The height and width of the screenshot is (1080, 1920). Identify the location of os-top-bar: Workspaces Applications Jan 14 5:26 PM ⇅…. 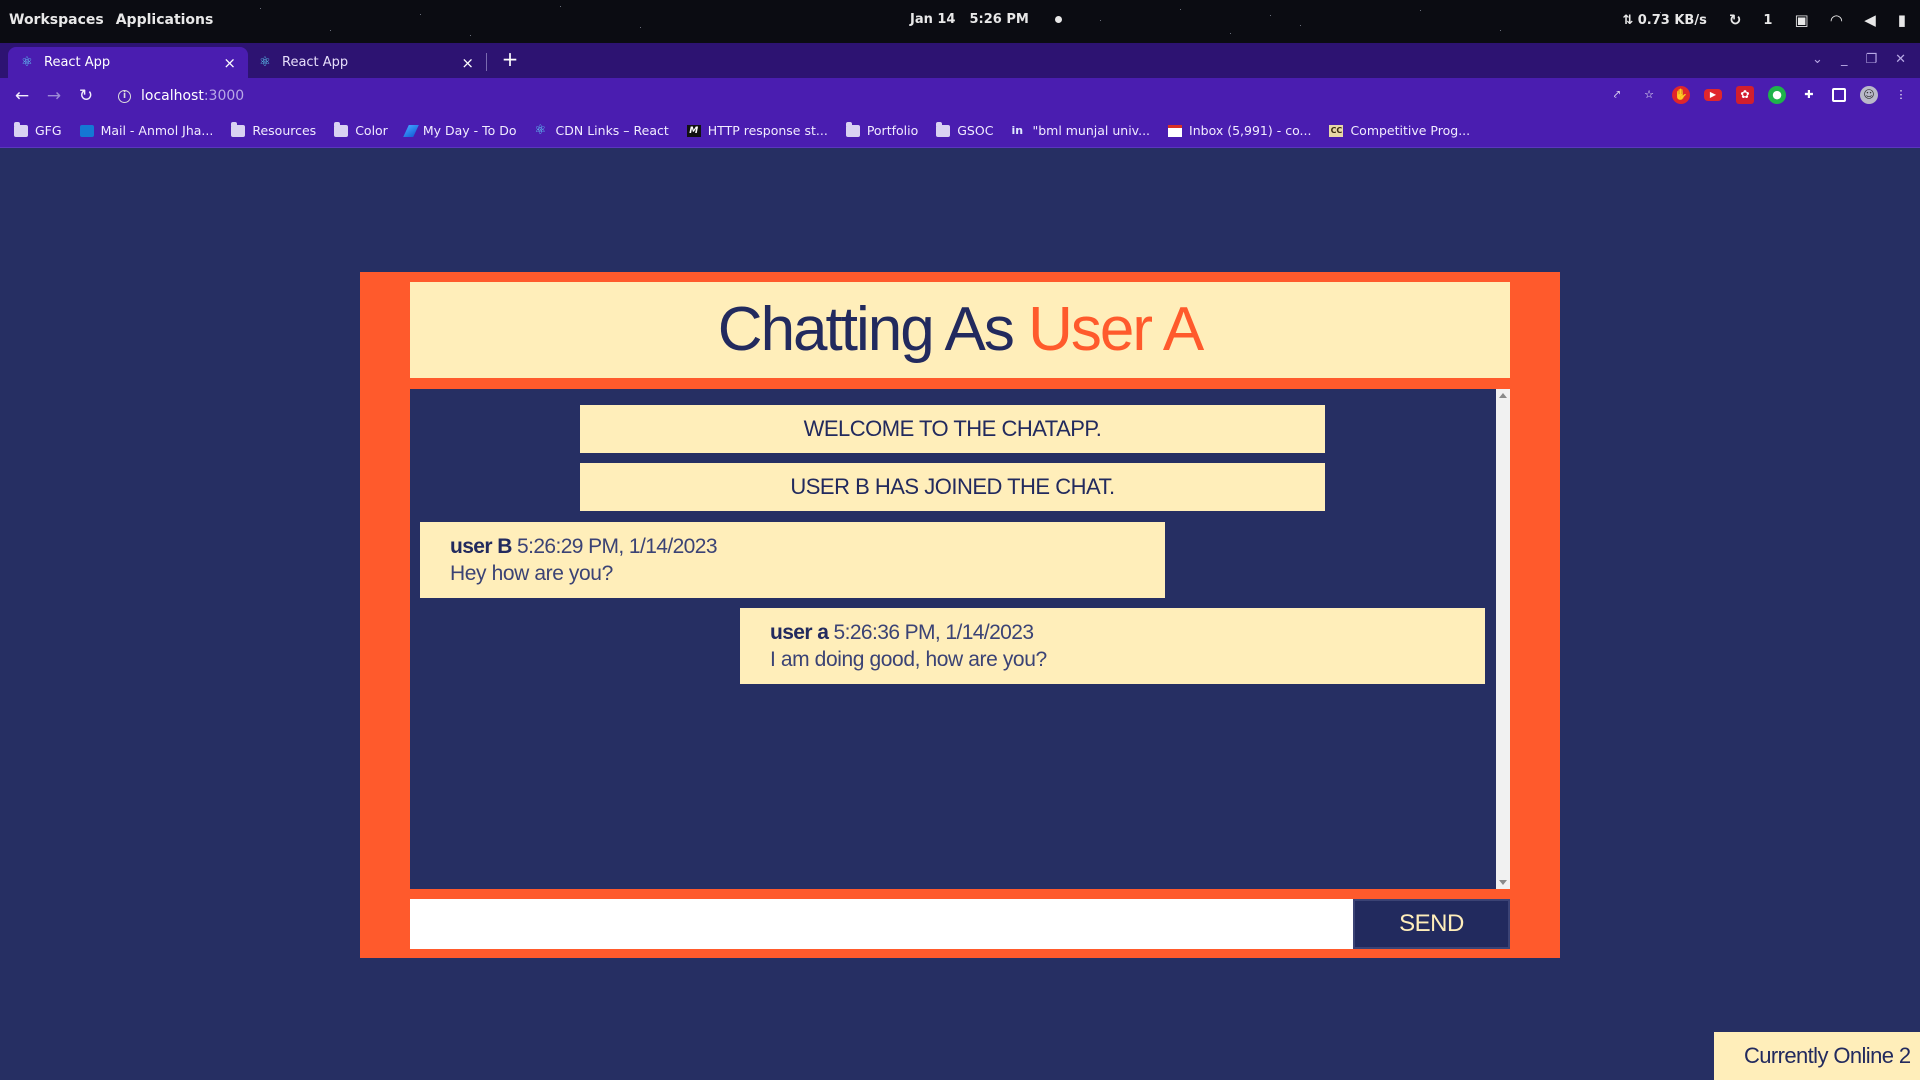
(960, 21).